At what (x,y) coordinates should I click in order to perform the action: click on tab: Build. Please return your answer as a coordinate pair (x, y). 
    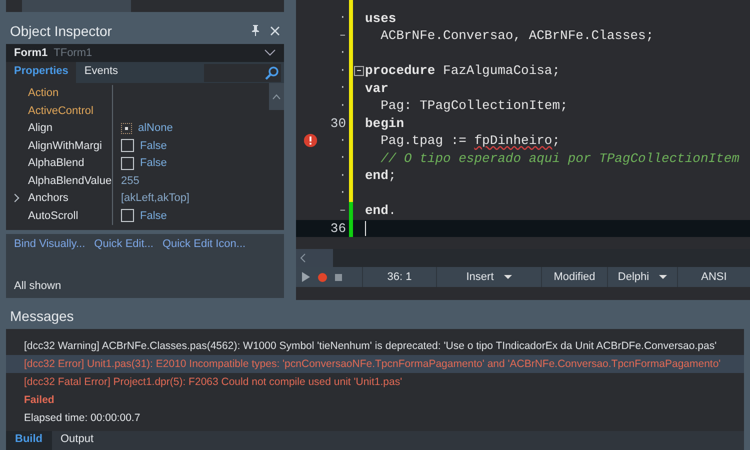
    Looking at the image, I should click on (29, 440).